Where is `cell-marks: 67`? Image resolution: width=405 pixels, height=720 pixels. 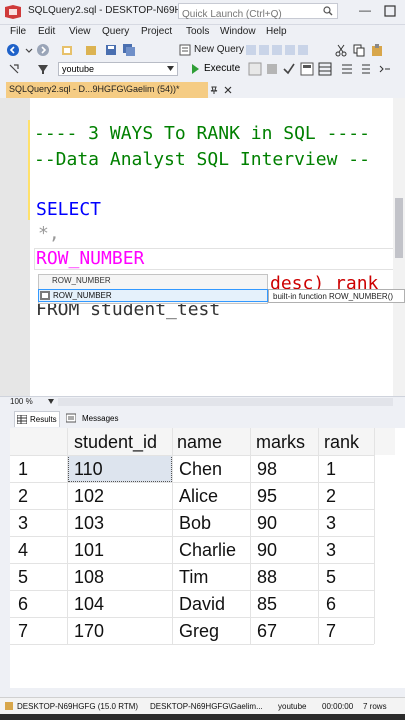
cell-marks: 67 is located at coordinates (267, 631).